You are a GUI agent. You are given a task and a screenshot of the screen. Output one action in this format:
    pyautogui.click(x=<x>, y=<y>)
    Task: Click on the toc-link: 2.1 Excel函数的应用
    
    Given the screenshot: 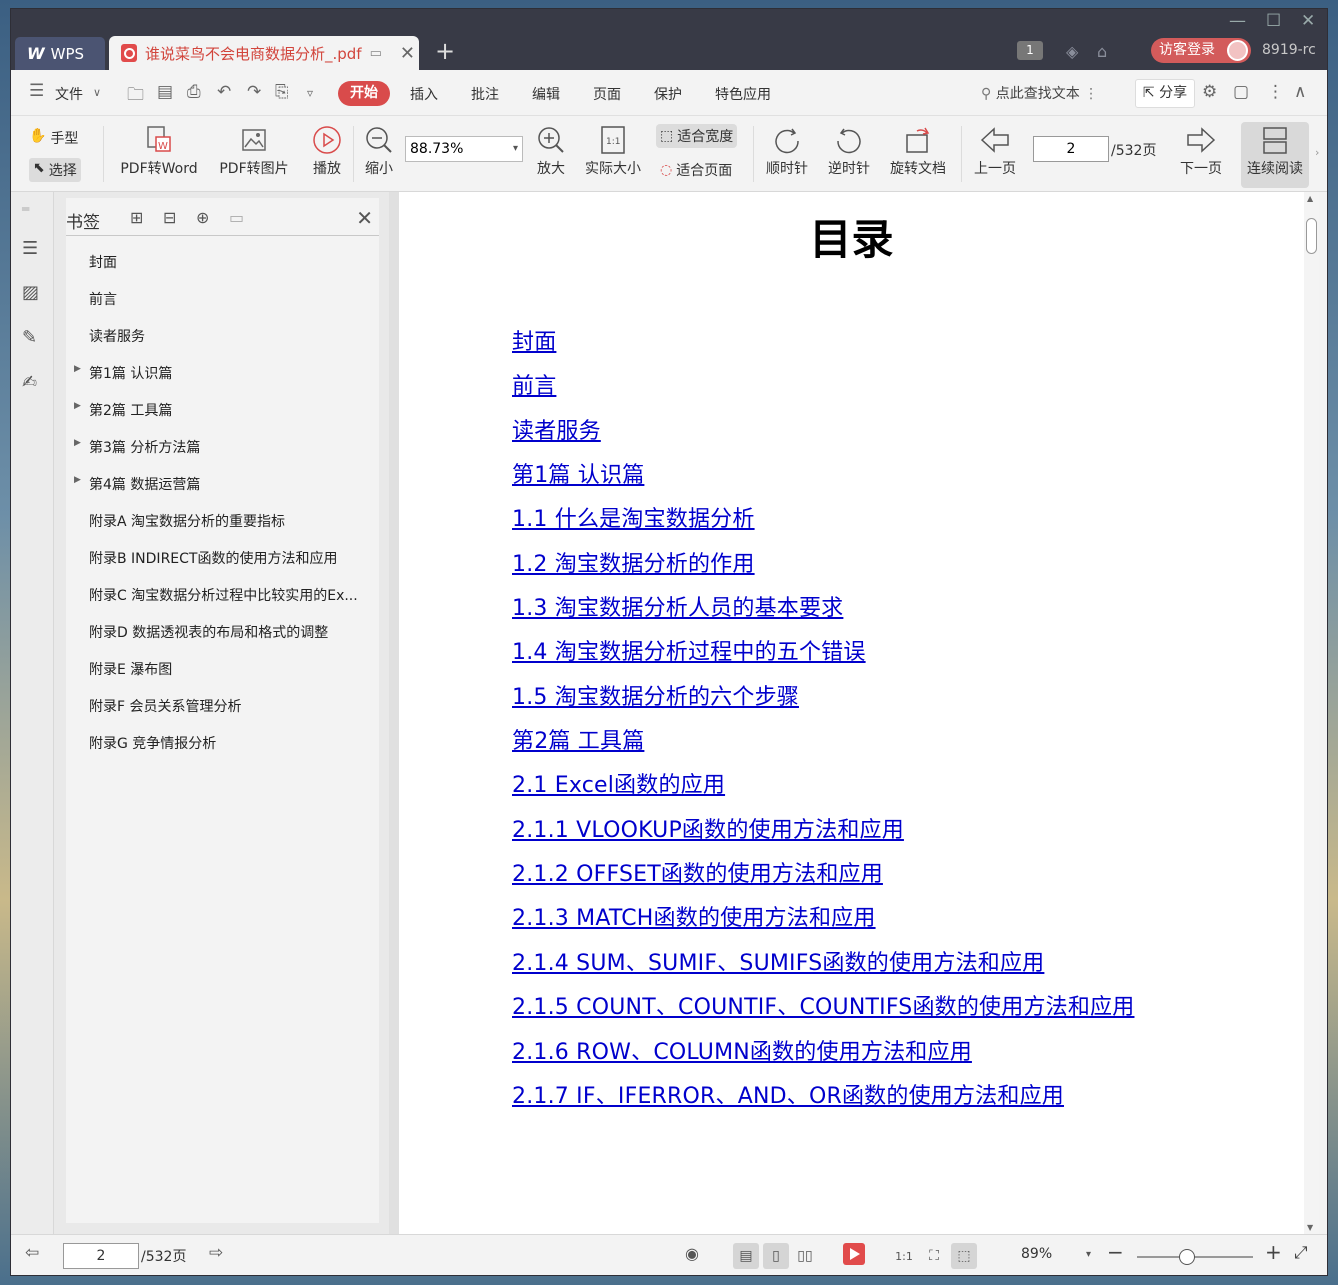 What is the action you would take?
    pyautogui.click(x=823, y=789)
    